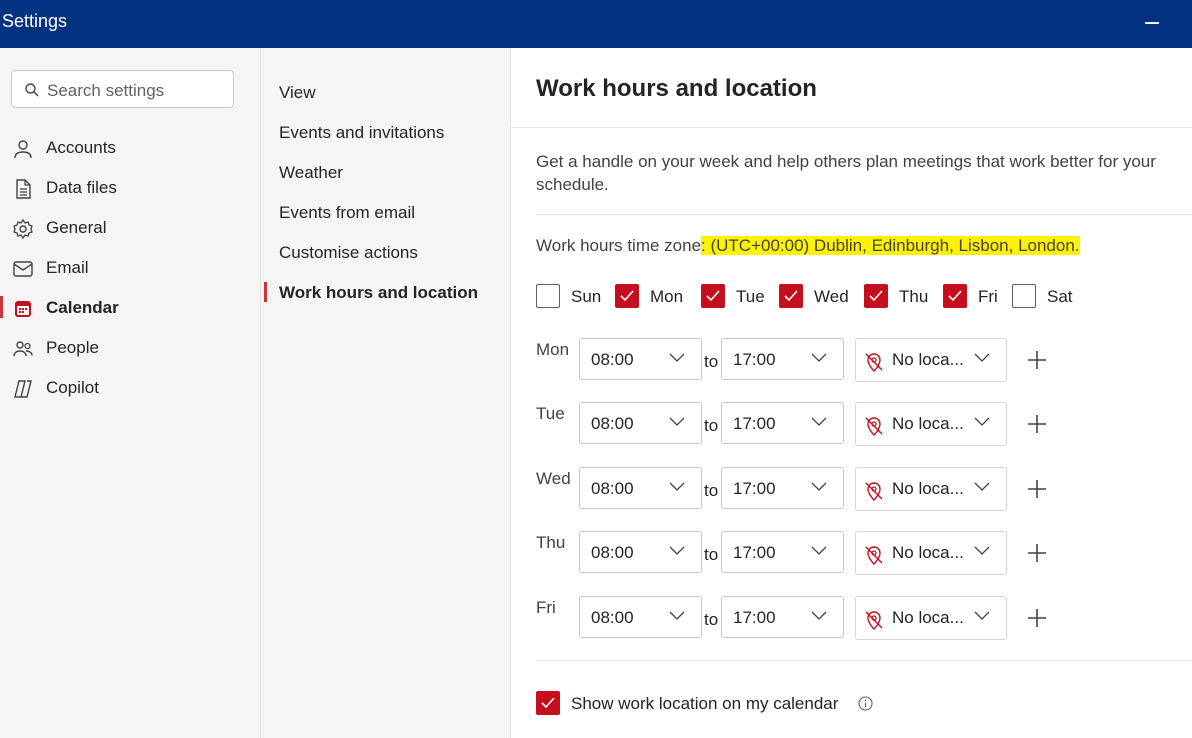 Image resolution: width=1192 pixels, height=738 pixels. Describe the element at coordinates (750, 296) in the screenshot. I see `day-label: Tue` at that location.